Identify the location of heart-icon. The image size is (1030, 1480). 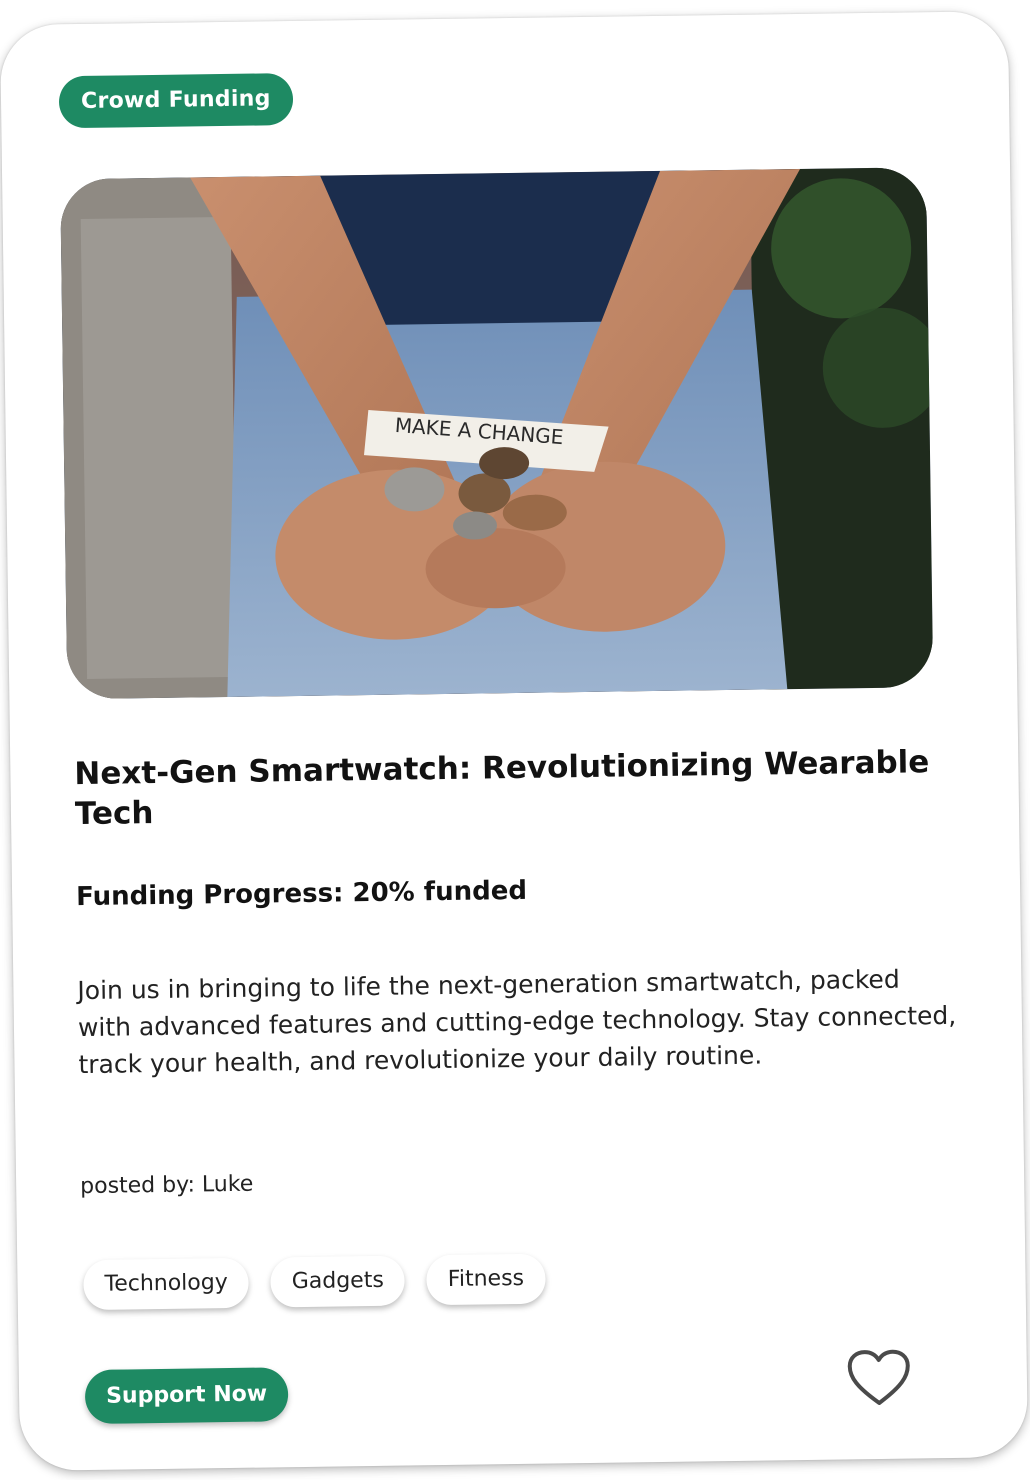
(879, 1378).